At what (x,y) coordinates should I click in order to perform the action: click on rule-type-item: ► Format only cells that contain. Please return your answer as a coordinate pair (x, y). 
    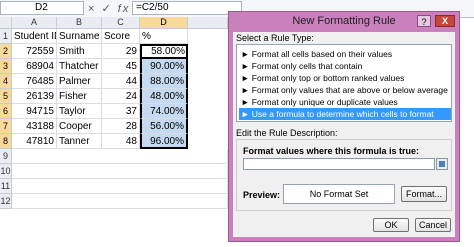
    Looking at the image, I should click on (345, 66).